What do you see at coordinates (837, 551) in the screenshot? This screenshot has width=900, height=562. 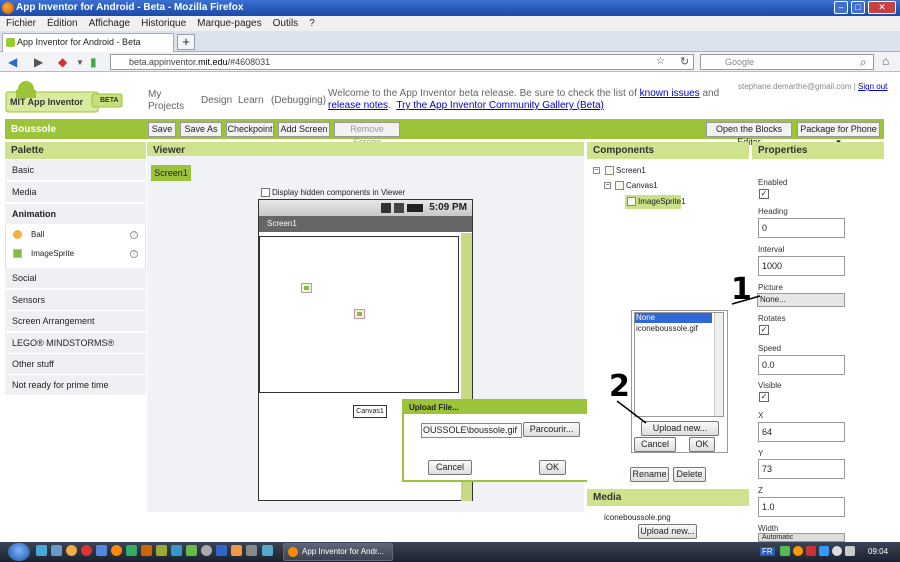 I see `network-icon` at bounding box center [837, 551].